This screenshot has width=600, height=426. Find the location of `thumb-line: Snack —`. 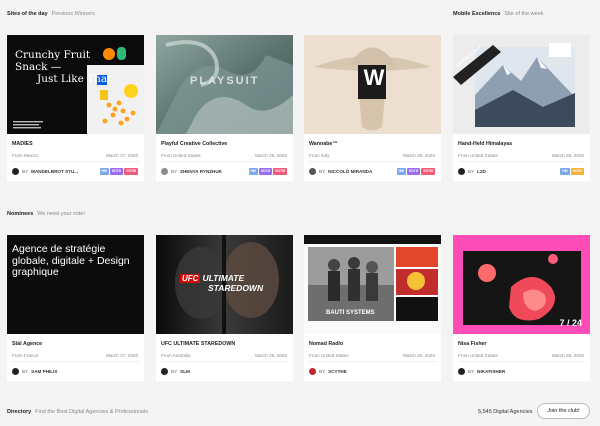

thumb-line: Snack — is located at coordinates (38, 67).